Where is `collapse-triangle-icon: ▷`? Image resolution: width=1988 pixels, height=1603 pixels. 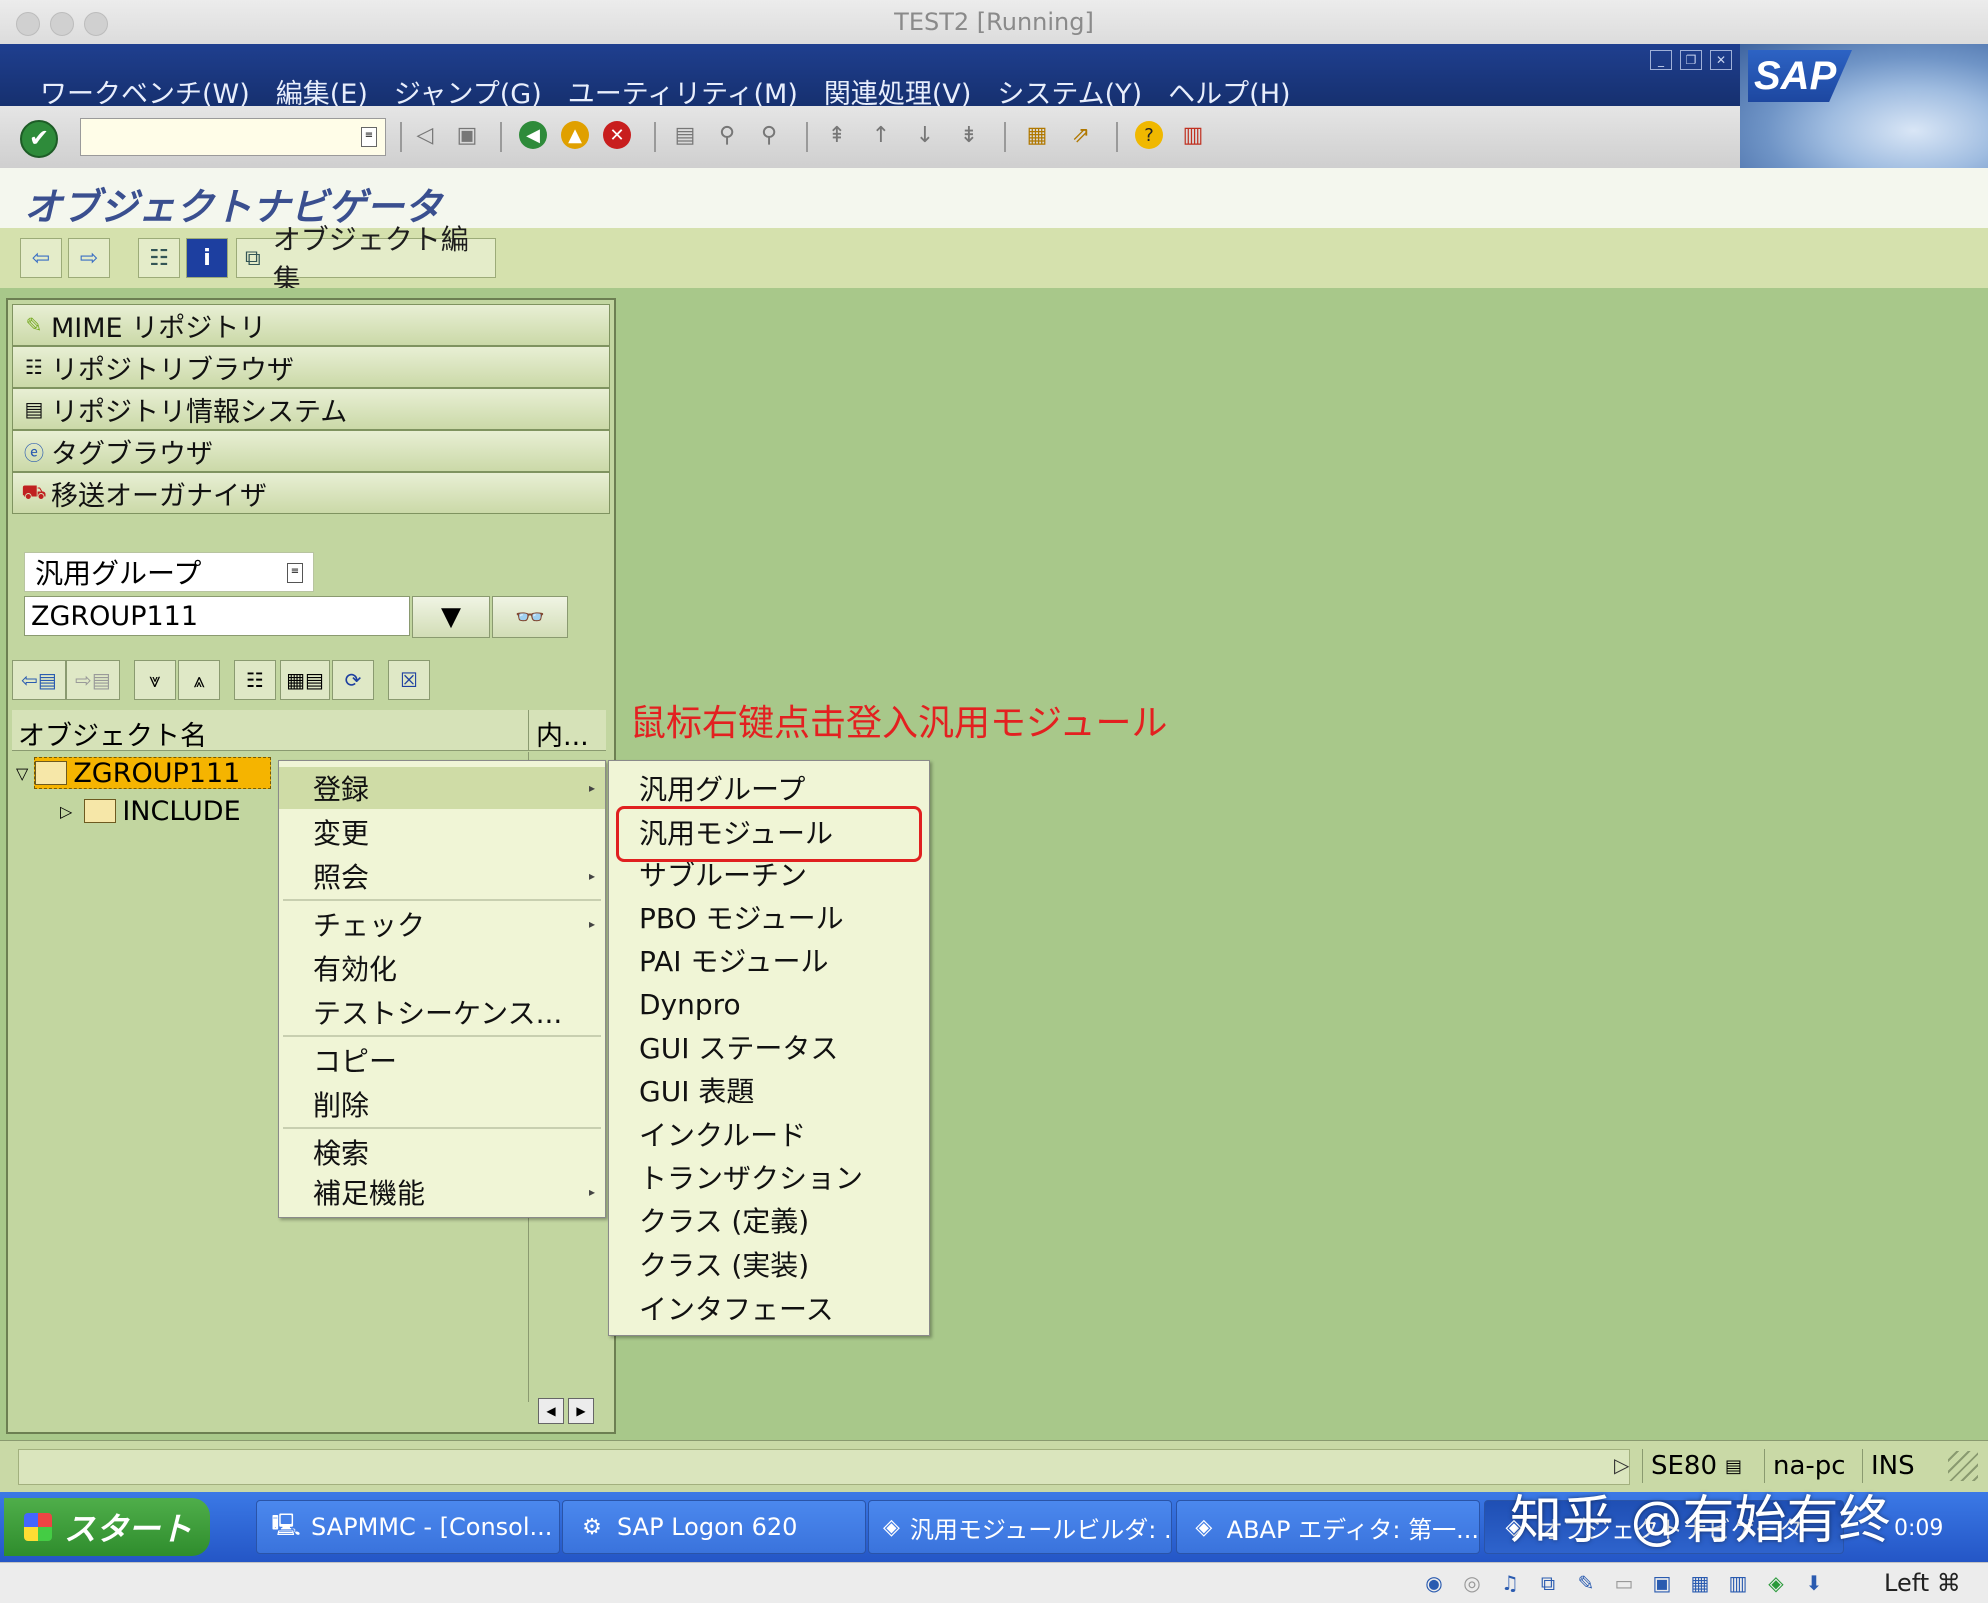 collapse-triangle-icon: ▷ is located at coordinates (66, 811).